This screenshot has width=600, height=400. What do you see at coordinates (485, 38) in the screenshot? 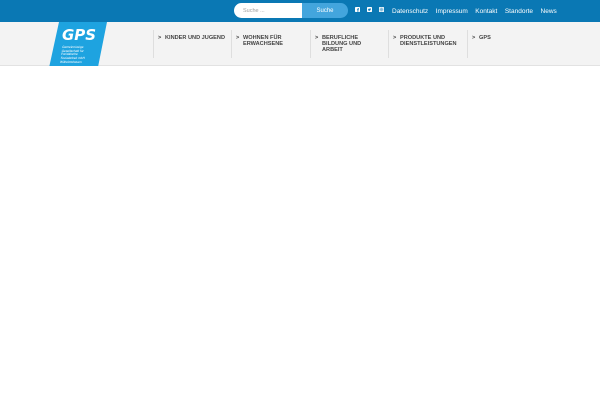
I see `nav-item-label: GPS` at bounding box center [485, 38].